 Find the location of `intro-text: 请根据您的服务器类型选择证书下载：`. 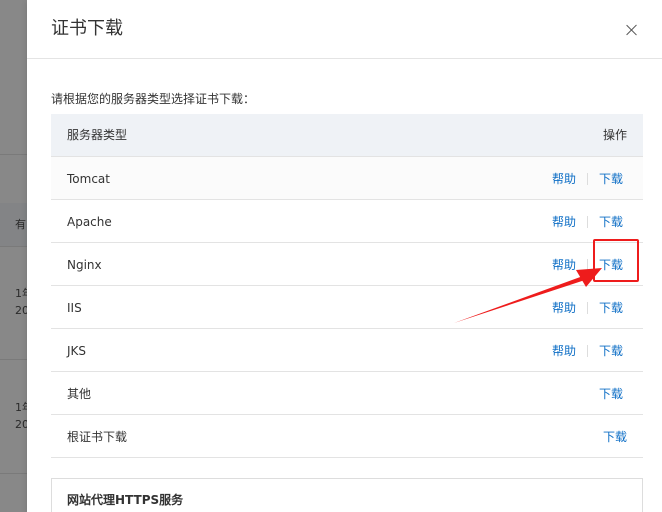

intro-text: 请根据您的服务器类型选择证书下载： is located at coordinates (153, 99).